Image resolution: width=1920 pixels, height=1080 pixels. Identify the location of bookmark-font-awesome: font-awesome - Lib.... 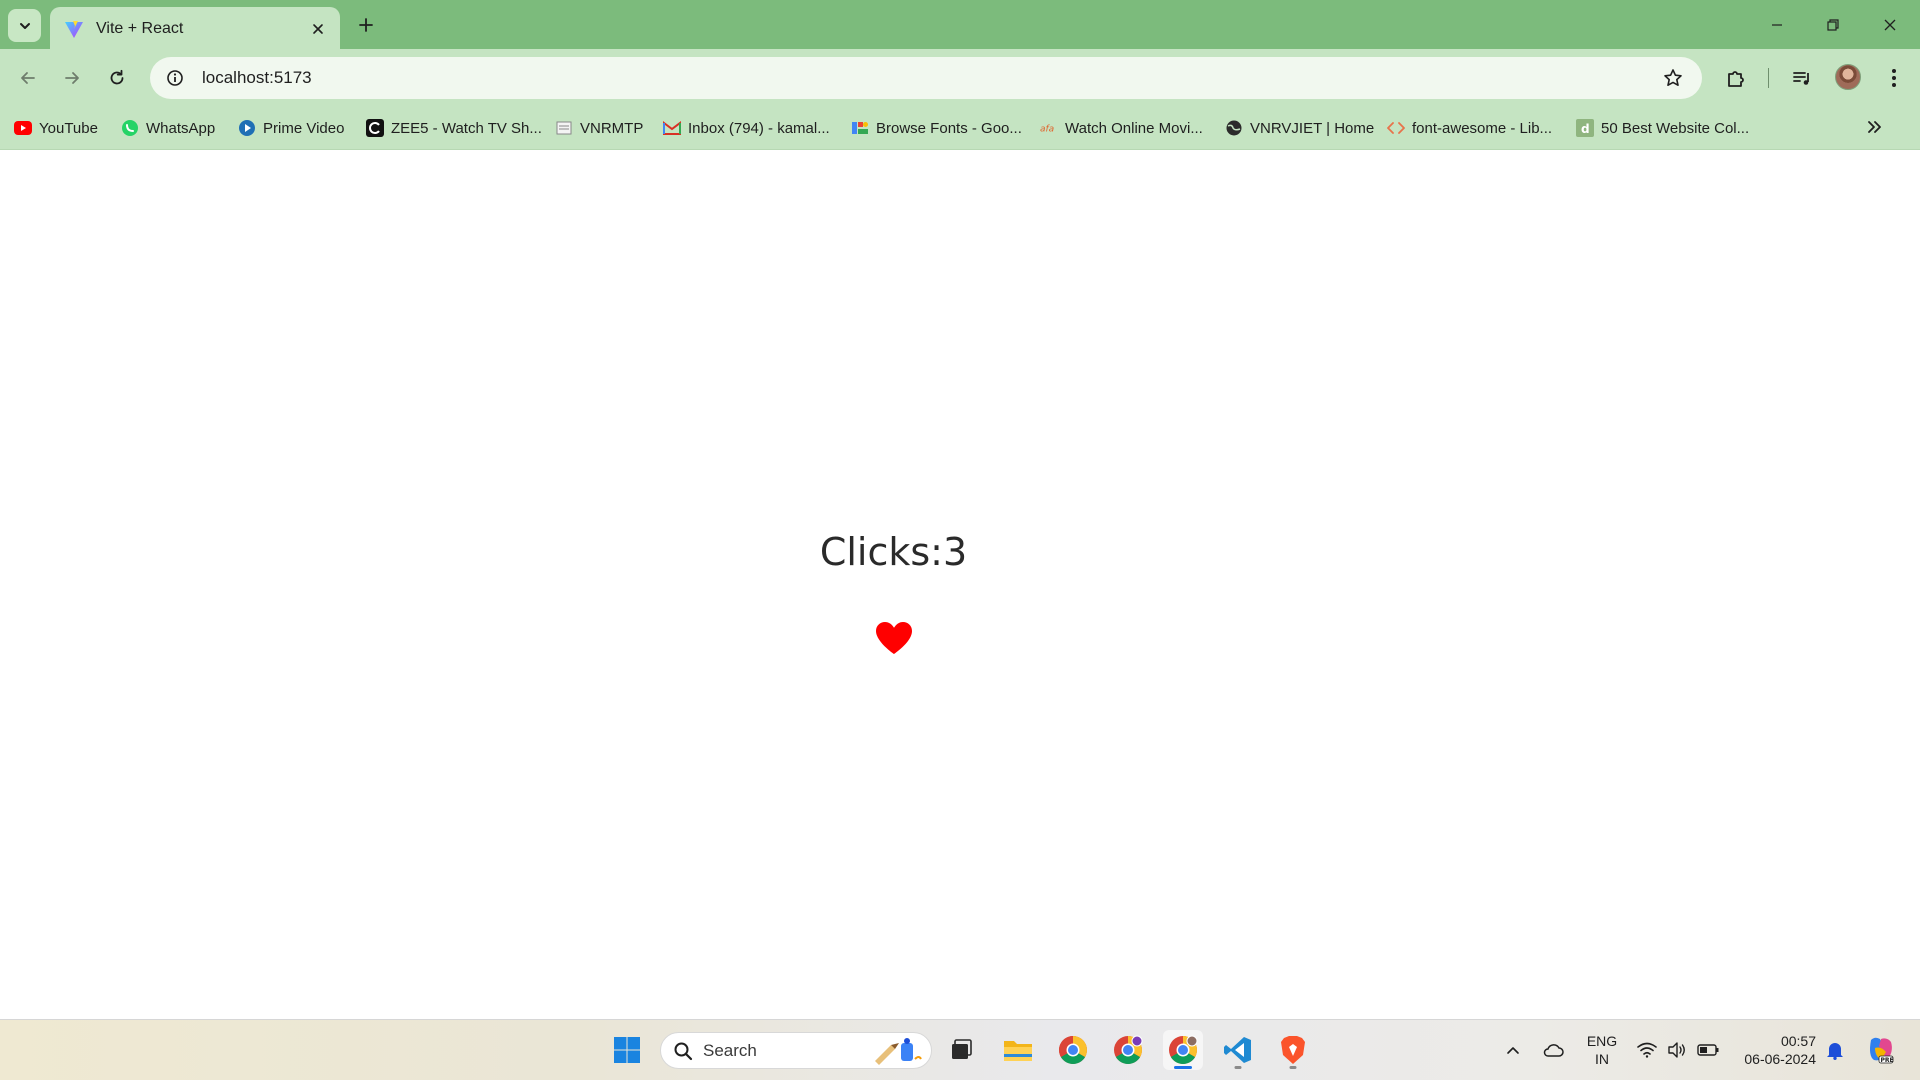
(1469, 128).